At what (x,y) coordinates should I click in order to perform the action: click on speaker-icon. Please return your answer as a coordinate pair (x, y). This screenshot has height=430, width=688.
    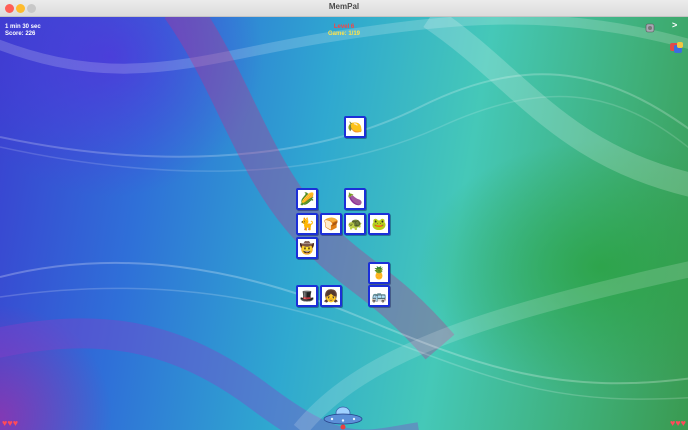
    Looking at the image, I should click on (650, 30).